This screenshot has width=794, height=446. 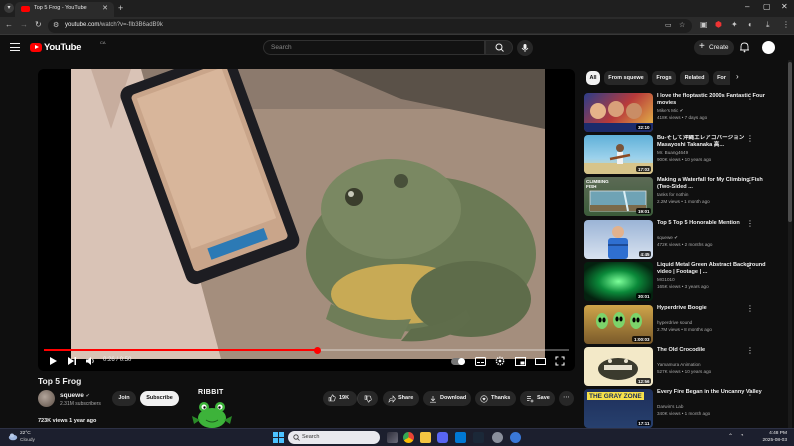 I want to click on cast-icon: ▭, so click(x=668, y=26).